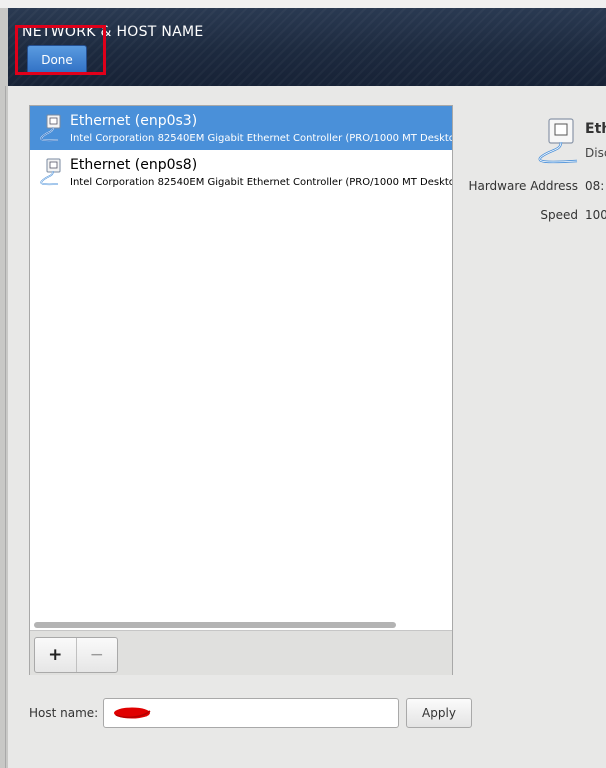  I want to click on redaction-mark, so click(132, 713).